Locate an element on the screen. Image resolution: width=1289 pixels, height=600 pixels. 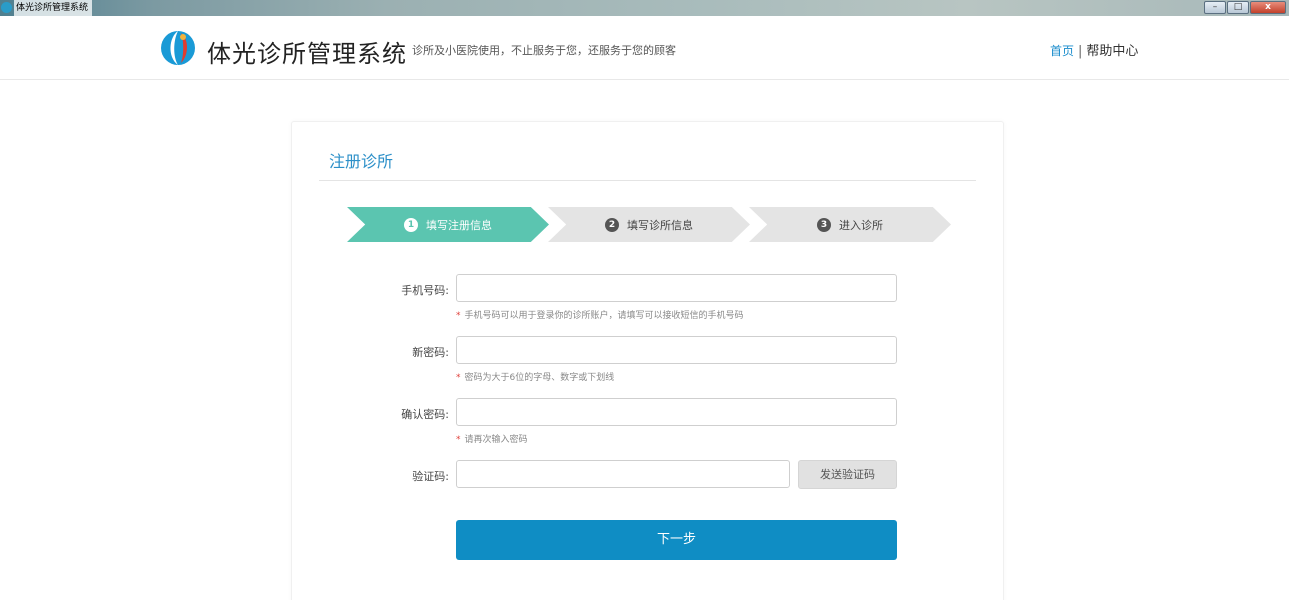
minimize-button: – is located at coordinates (1215, 7).